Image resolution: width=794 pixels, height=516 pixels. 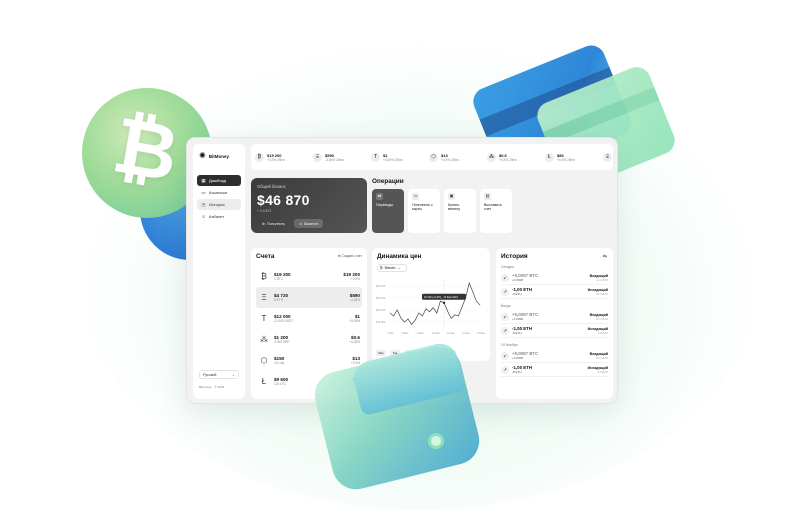 I want to click on account-rate: $1 +0,05%, so click(x=354, y=318).